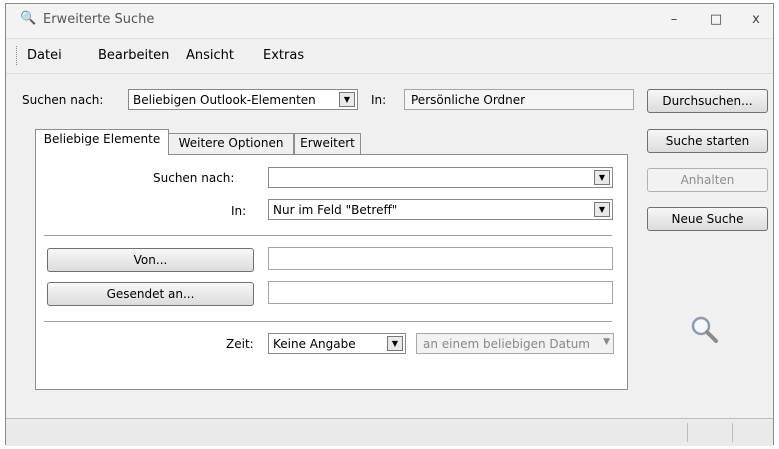  I want to click on search-scope-label: Suchen nach:, so click(63, 100).